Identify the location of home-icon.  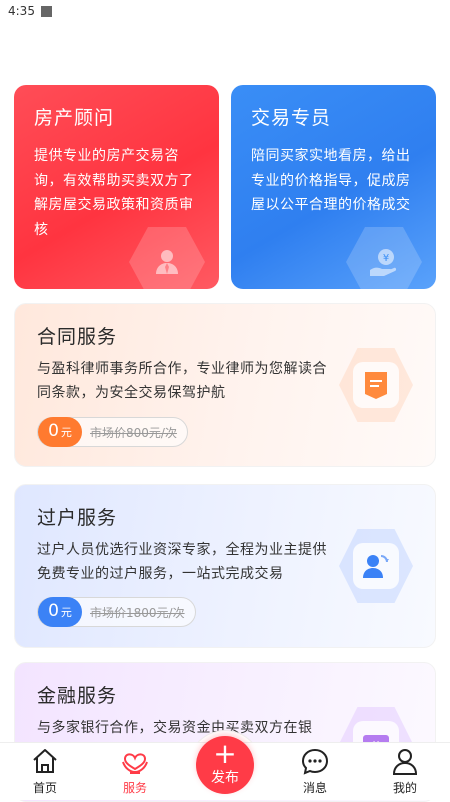
(45, 761).